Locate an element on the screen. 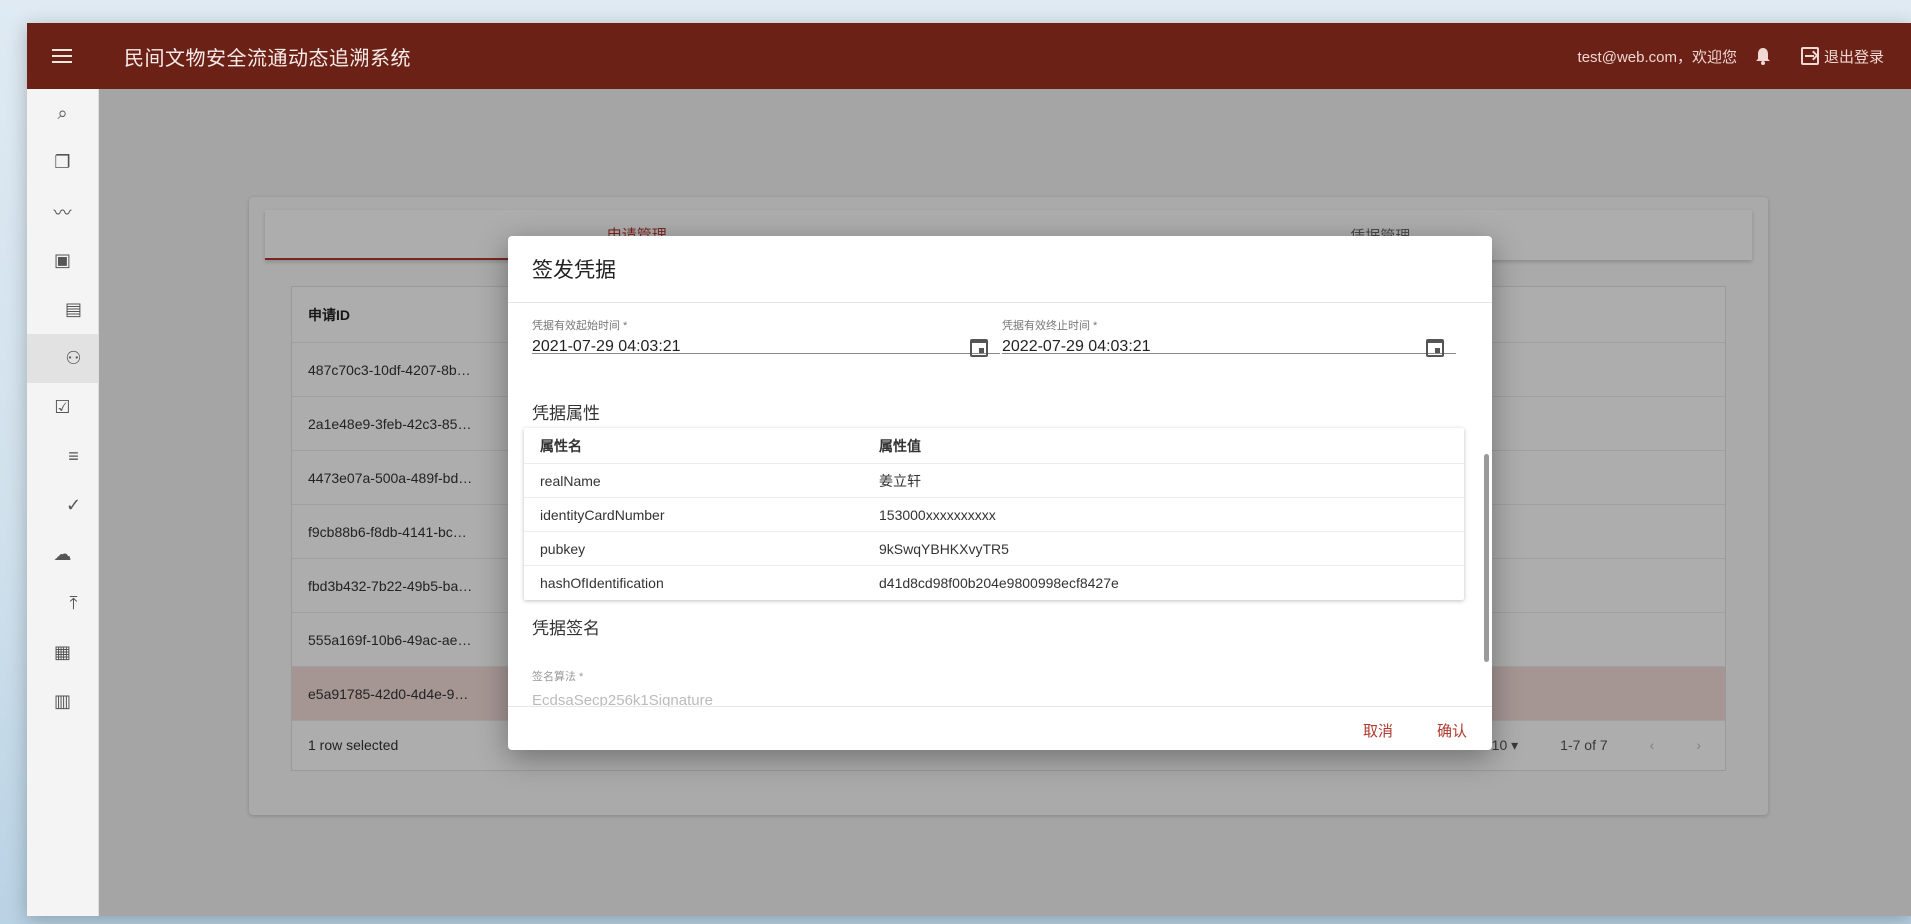 This screenshot has width=1911, height=924. merge-icon: ⤒ is located at coordinates (73, 603).